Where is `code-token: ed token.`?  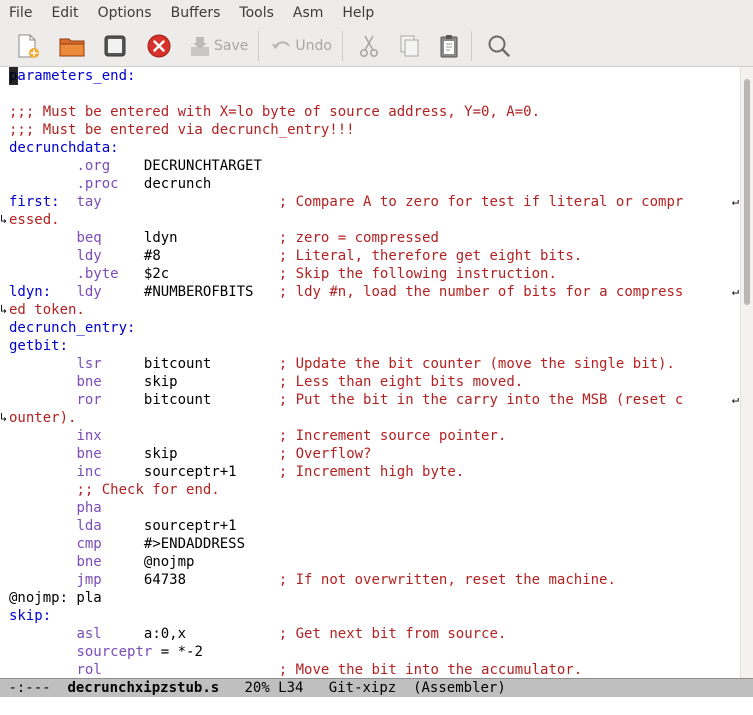 code-token: ed token. is located at coordinates (47, 310).